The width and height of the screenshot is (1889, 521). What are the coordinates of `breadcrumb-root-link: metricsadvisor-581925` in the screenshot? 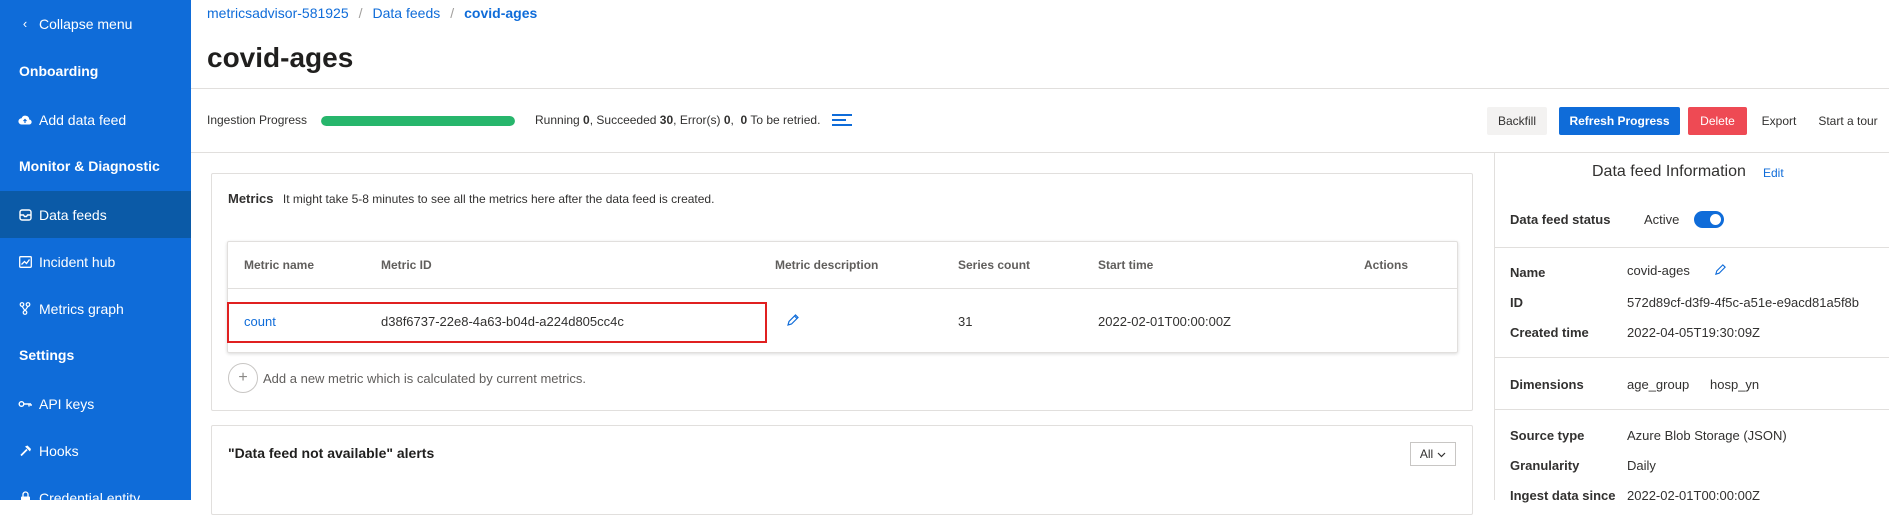 It's located at (278, 13).